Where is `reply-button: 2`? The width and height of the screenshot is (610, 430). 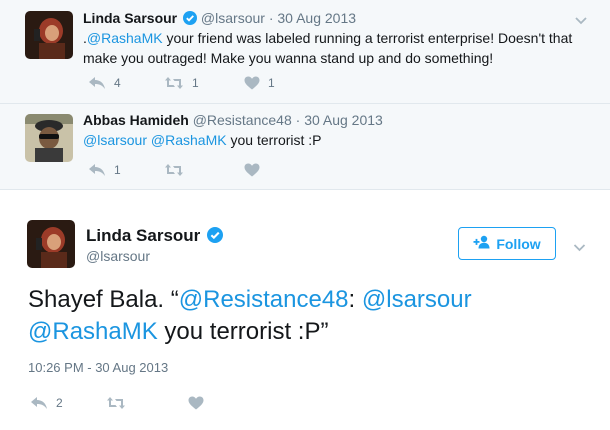
reply-button: 2 is located at coordinates (68, 403).